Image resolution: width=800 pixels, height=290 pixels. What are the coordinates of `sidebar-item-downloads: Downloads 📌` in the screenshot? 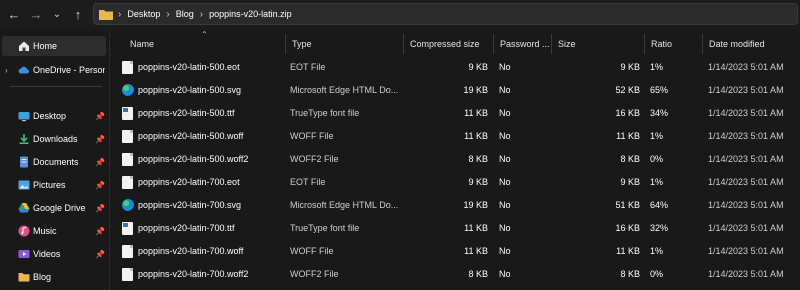 It's located at (54, 139).